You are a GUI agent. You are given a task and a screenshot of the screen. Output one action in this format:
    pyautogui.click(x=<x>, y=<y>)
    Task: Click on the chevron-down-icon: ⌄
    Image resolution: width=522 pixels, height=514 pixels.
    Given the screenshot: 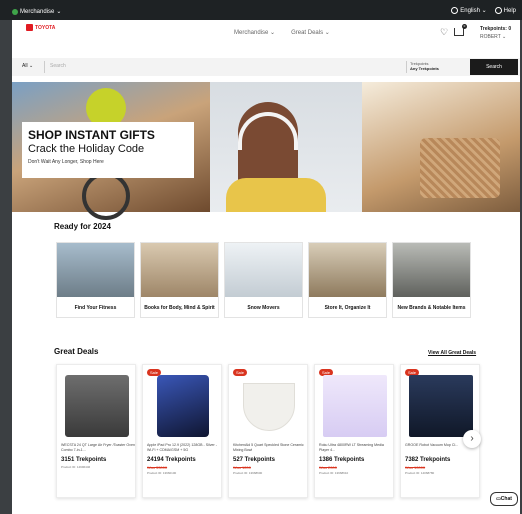 What is the action you would take?
    pyautogui.click(x=59, y=12)
    